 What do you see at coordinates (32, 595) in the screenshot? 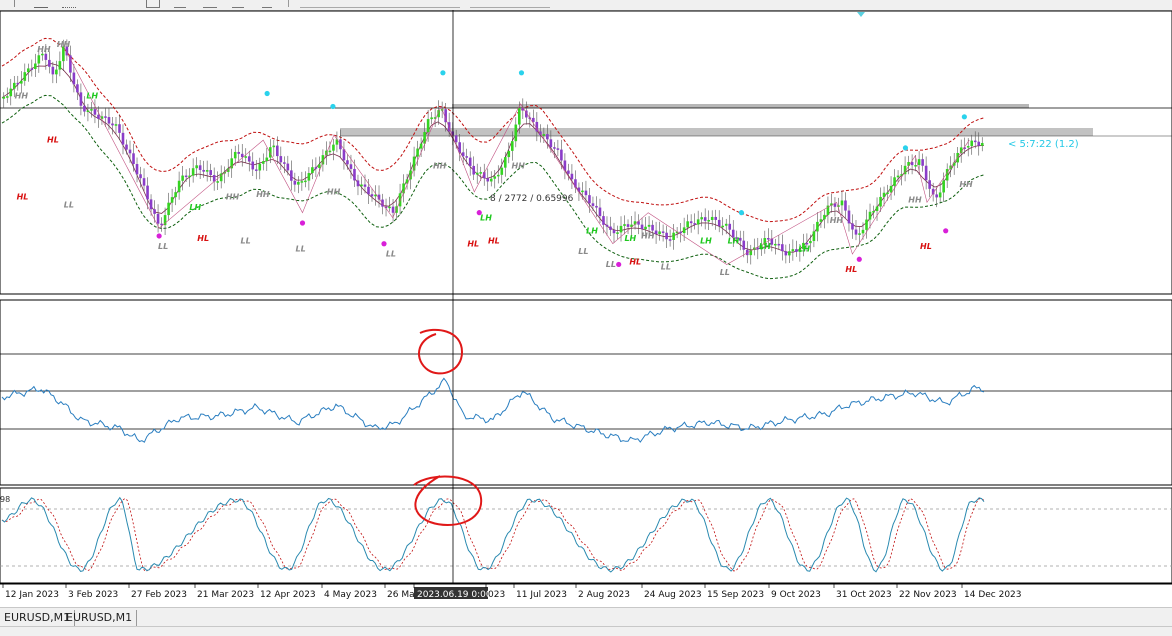
I see `x-tick-label: 12 Jan 2023` at bounding box center [32, 595].